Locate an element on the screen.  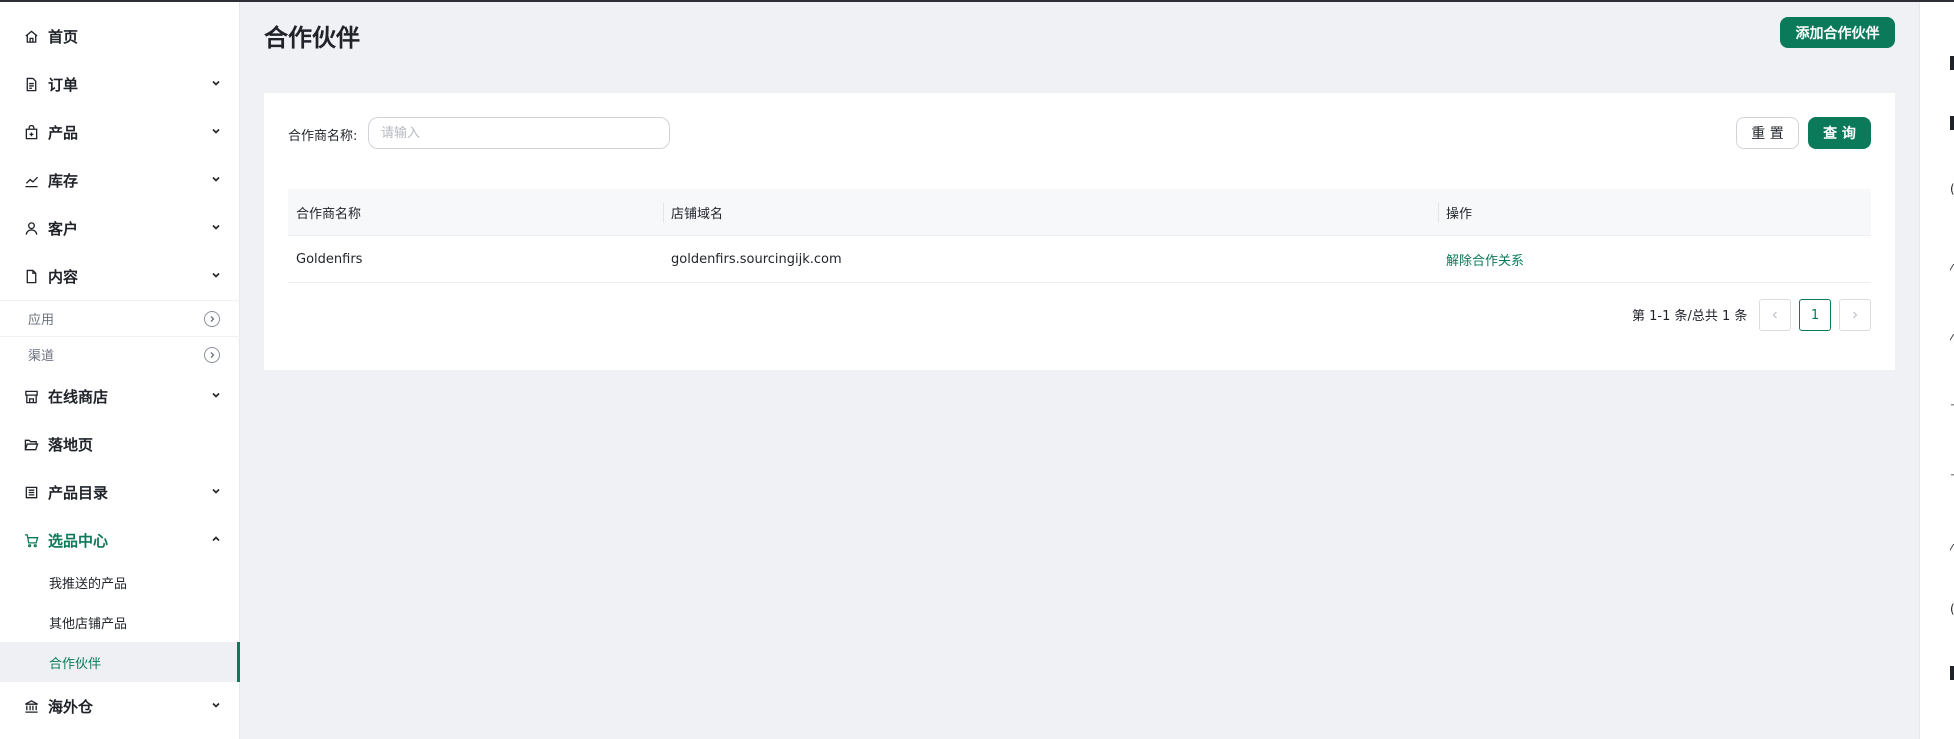
prev-page-button is located at coordinates (1775, 315).